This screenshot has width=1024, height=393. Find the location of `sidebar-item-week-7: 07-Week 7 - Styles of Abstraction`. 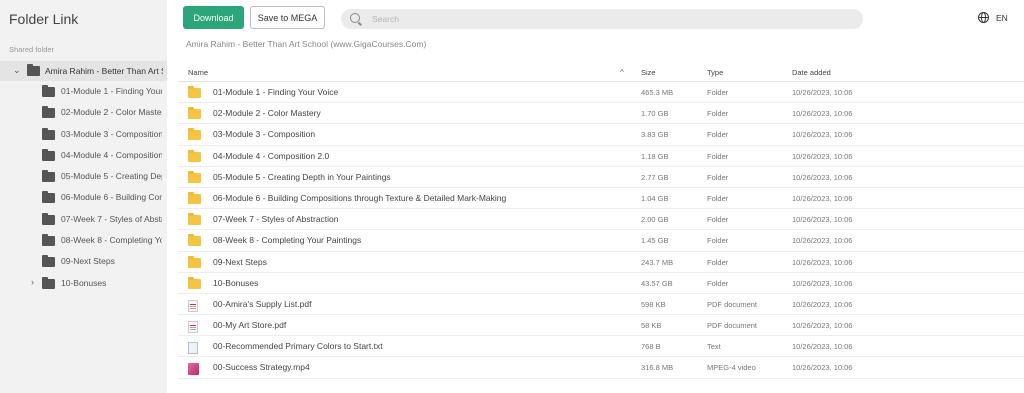

sidebar-item-week-7: 07-Week 7 - Styles of Abstraction is located at coordinates (83, 219).